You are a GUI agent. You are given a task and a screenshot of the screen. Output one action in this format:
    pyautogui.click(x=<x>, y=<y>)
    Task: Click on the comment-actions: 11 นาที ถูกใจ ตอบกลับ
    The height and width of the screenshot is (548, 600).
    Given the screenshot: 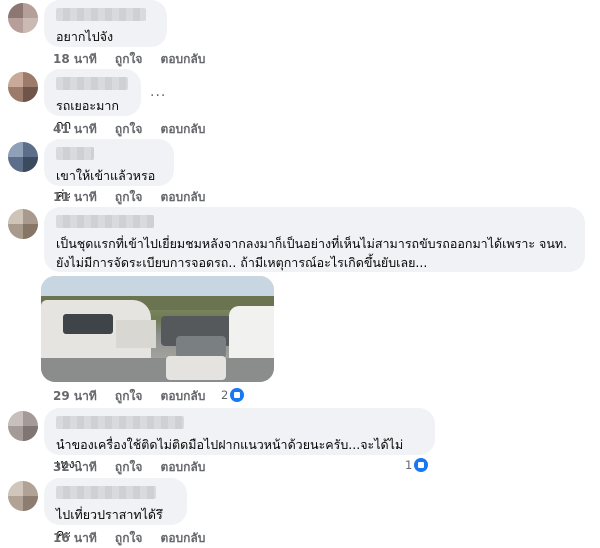 What is the action you would take?
    pyautogui.click(x=136, y=197)
    